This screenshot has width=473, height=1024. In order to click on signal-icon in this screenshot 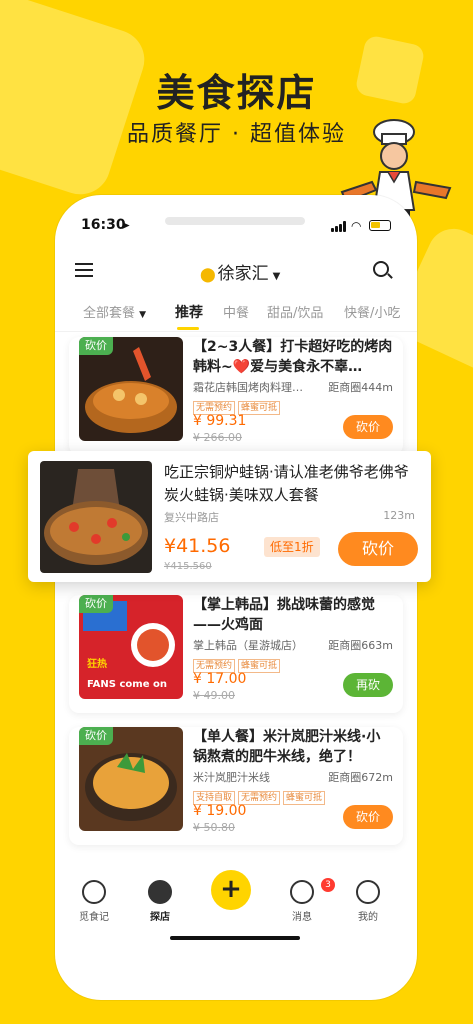, I will do `click(339, 226)`.